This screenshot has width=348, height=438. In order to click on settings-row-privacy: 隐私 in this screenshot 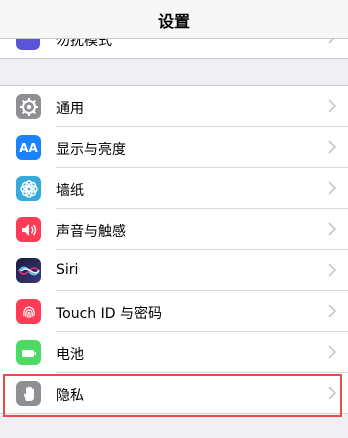, I will do `click(174, 393)`.